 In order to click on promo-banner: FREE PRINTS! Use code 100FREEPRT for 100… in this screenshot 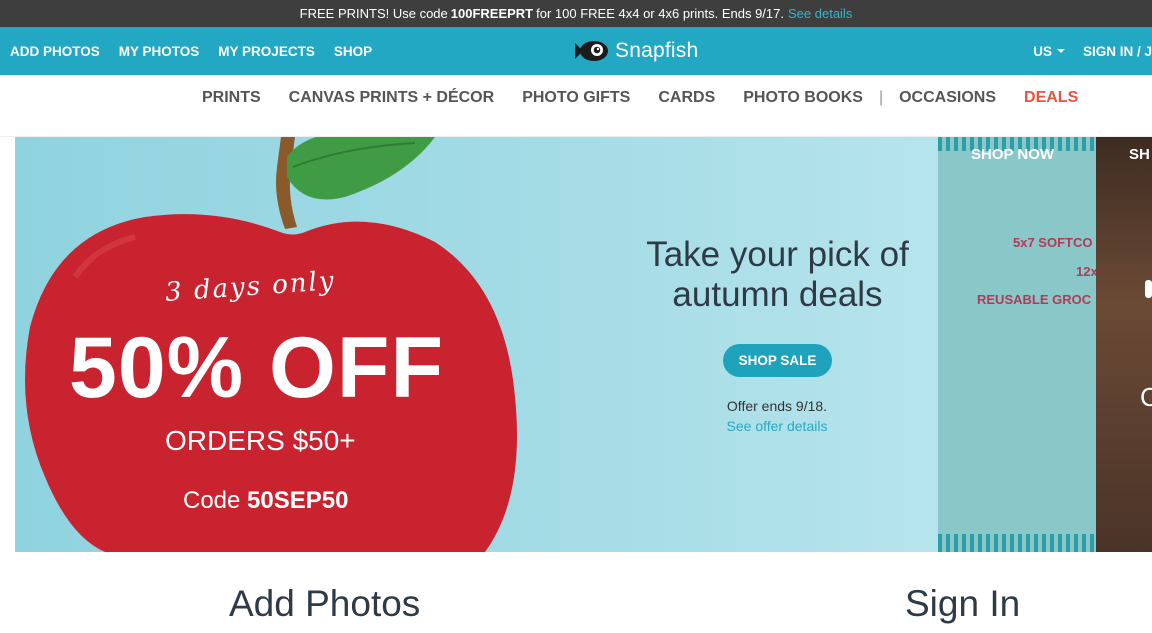, I will do `click(576, 13)`.